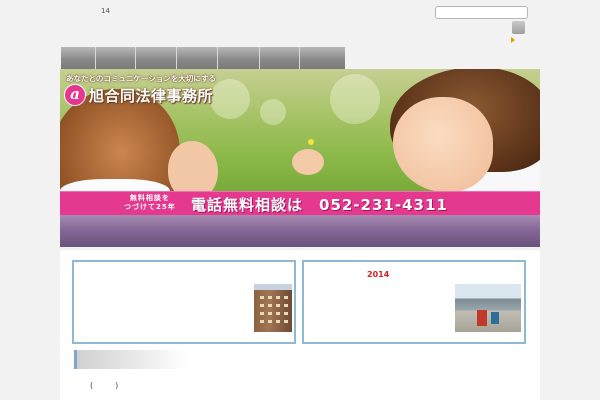  I want to click on phone-consultation-bar: 無料相談を つづけて25年 電話無料相談は 052-231-4311, so click(300, 203).